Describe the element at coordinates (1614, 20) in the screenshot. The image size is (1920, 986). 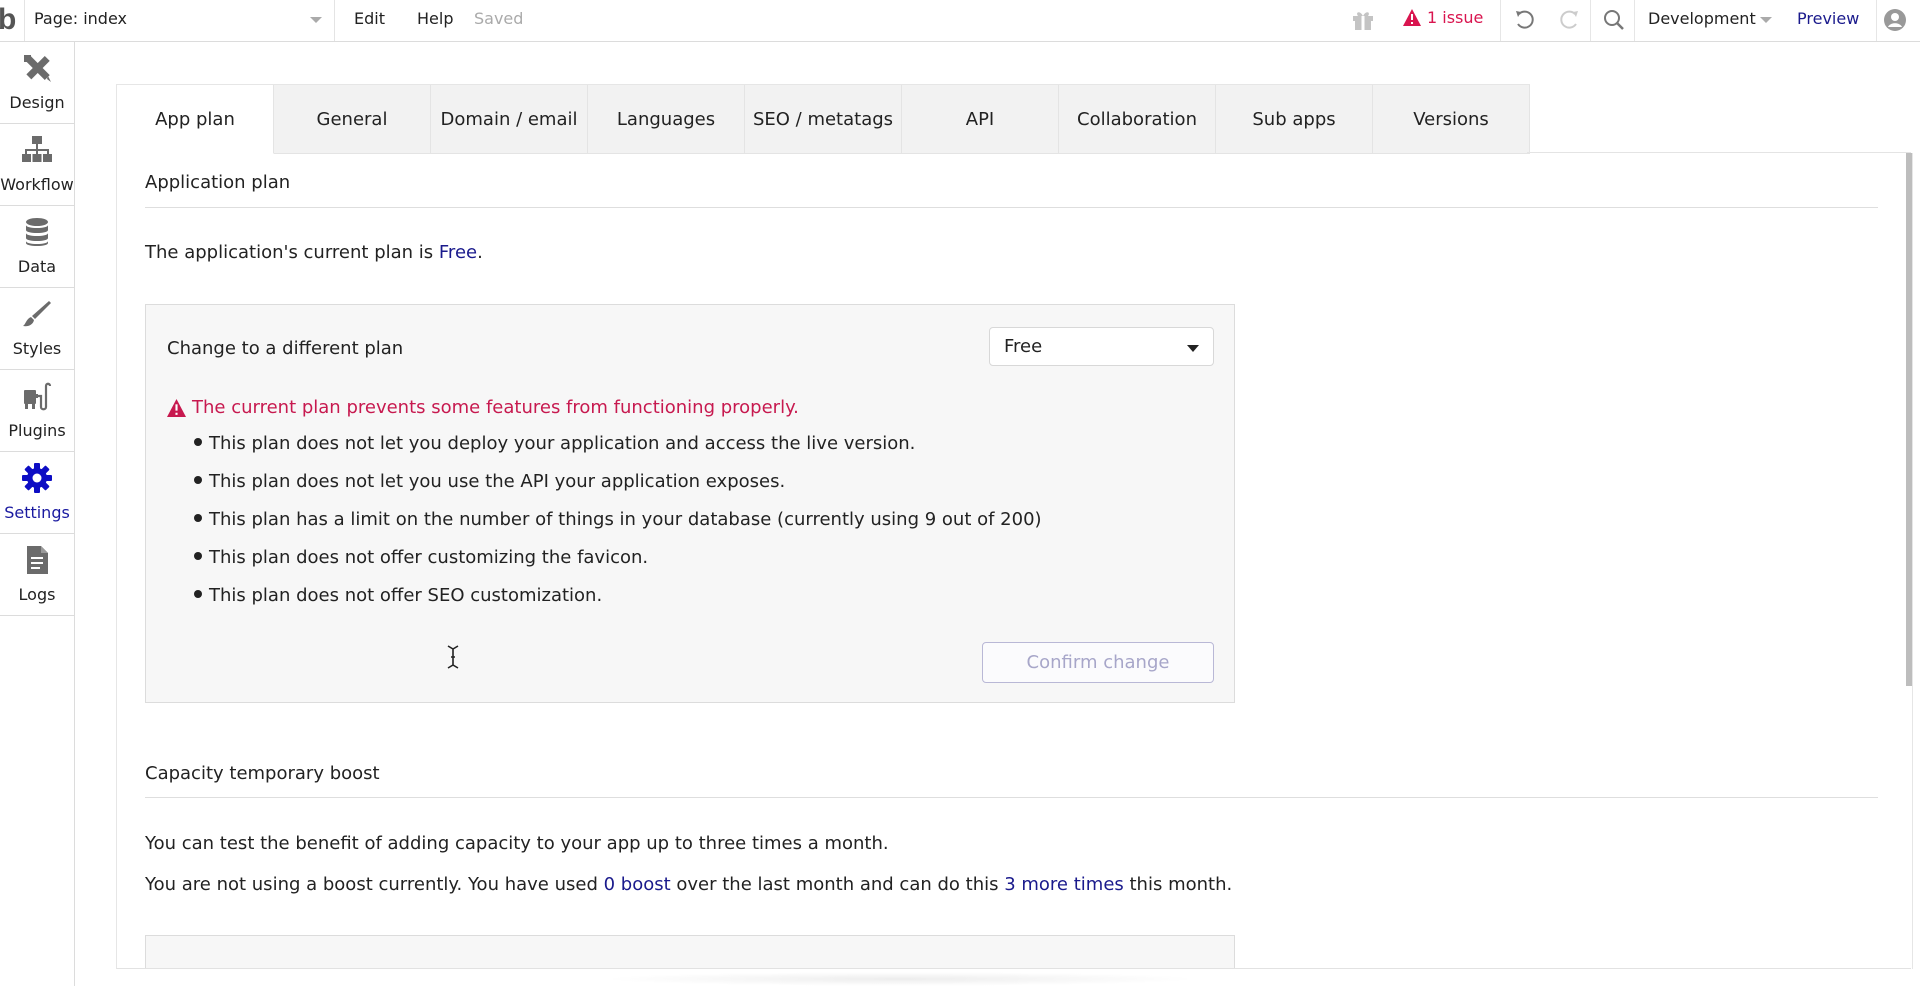
I see `search-icon` at that location.